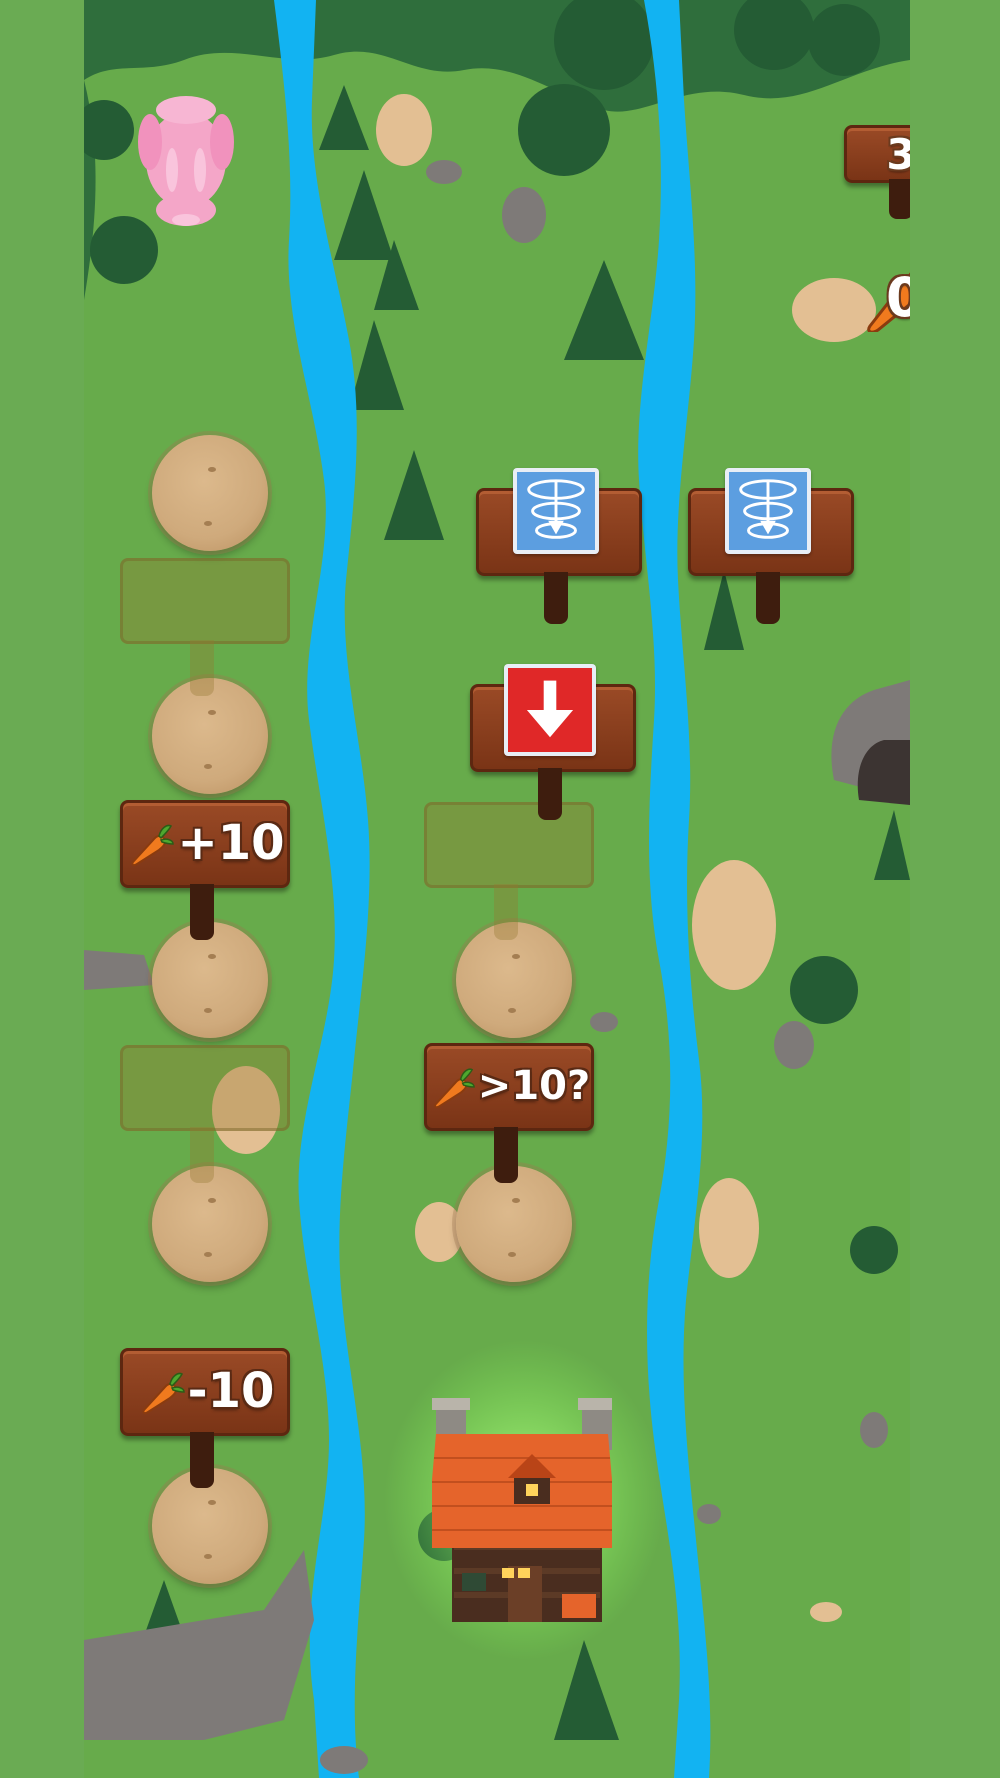  What do you see at coordinates (877, 175) in the screenshot?
I see `level-indicator: 3` at bounding box center [877, 175].